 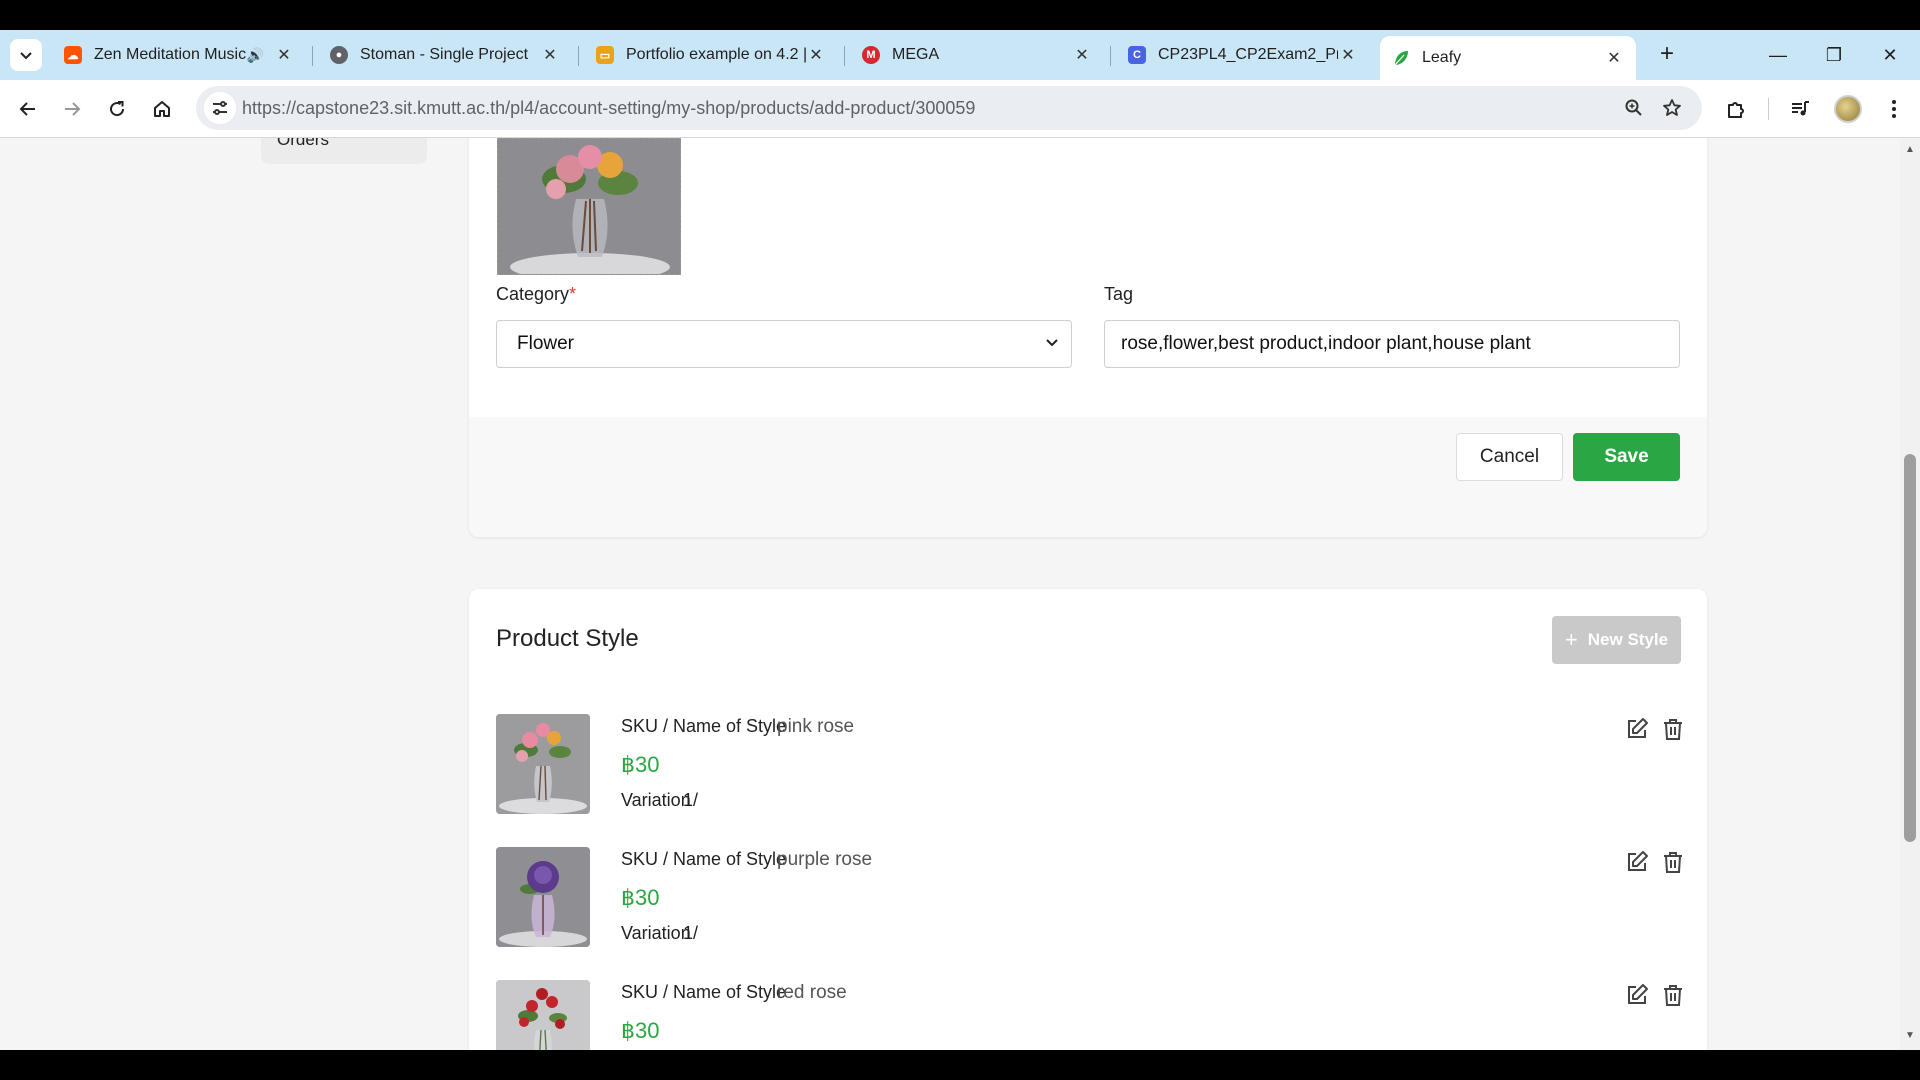 I want to click on star-icon, so click(x=1672, y=107).